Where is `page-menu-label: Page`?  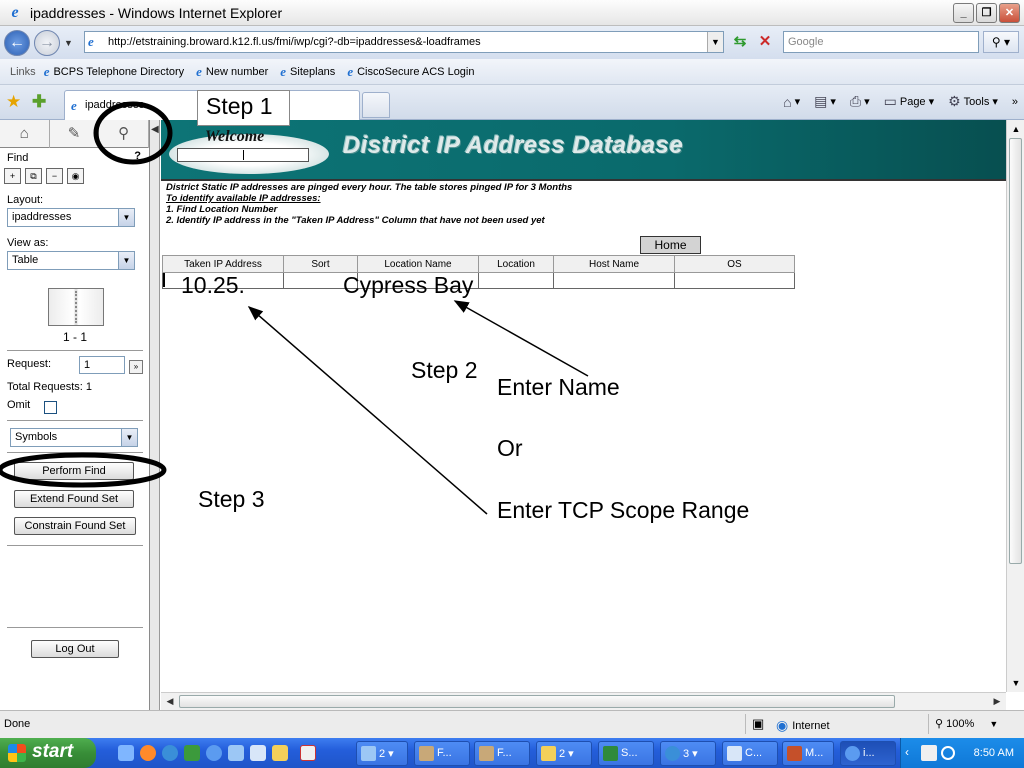
page-menu-label: Page is located at coordinates (913, 102).